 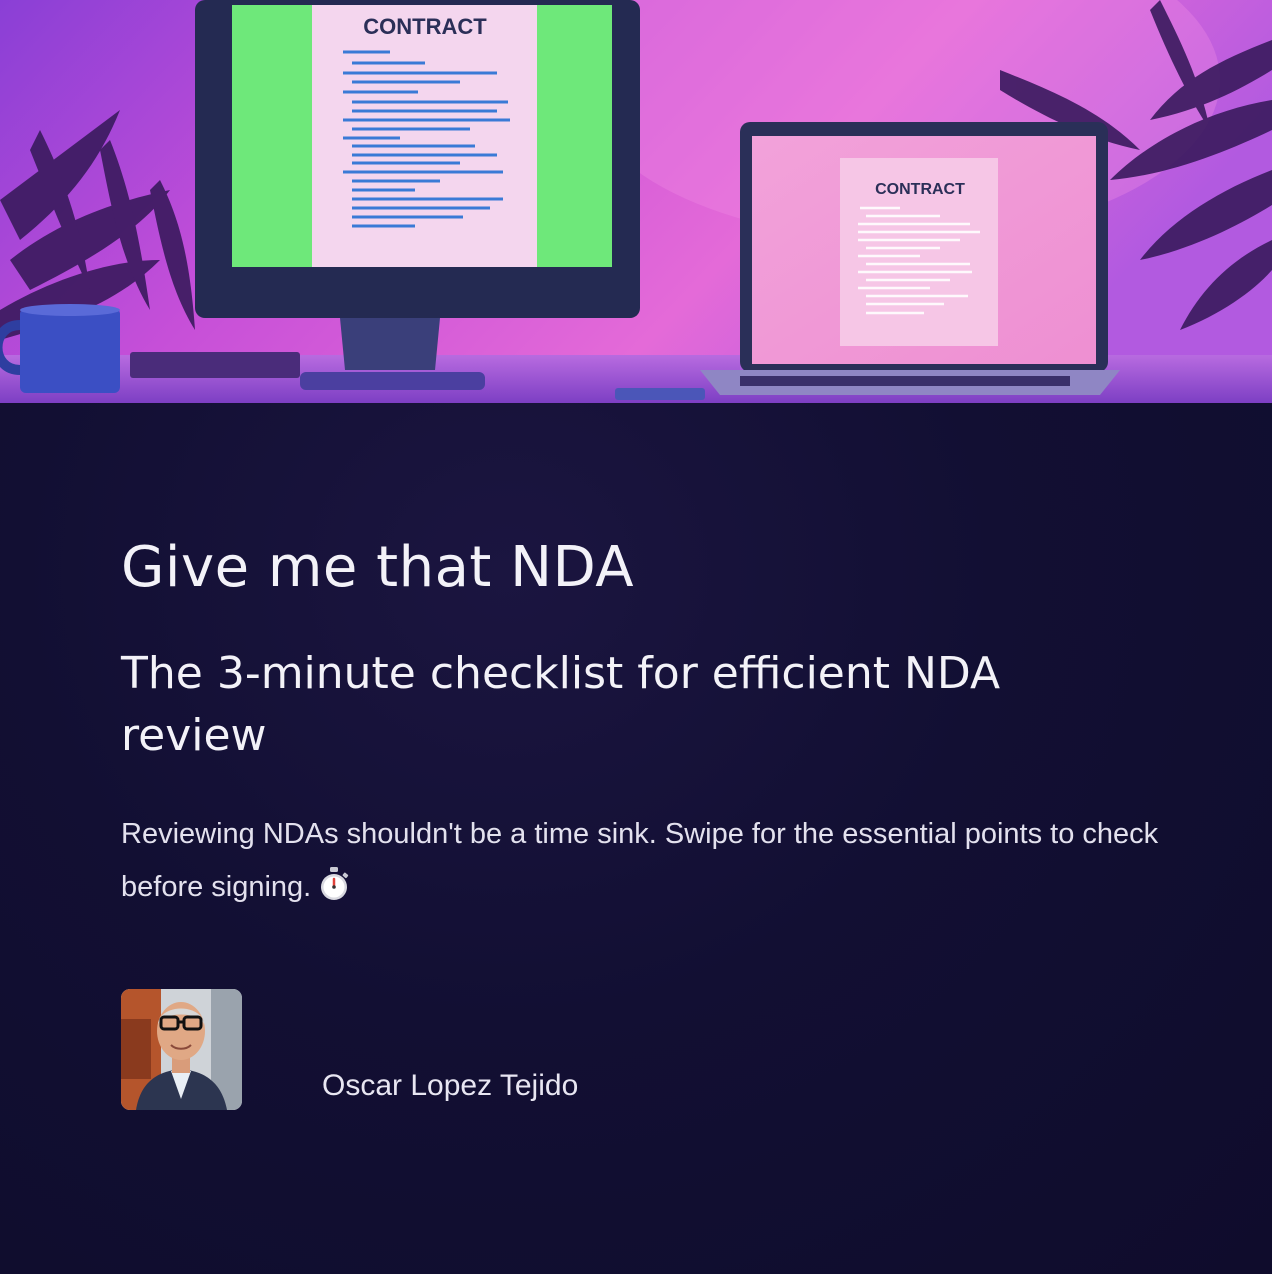 What do you see at coordinates (378, 567) in the screenshot?
I see `page-title: Give me that NDA` at bounding box center [378, 567].